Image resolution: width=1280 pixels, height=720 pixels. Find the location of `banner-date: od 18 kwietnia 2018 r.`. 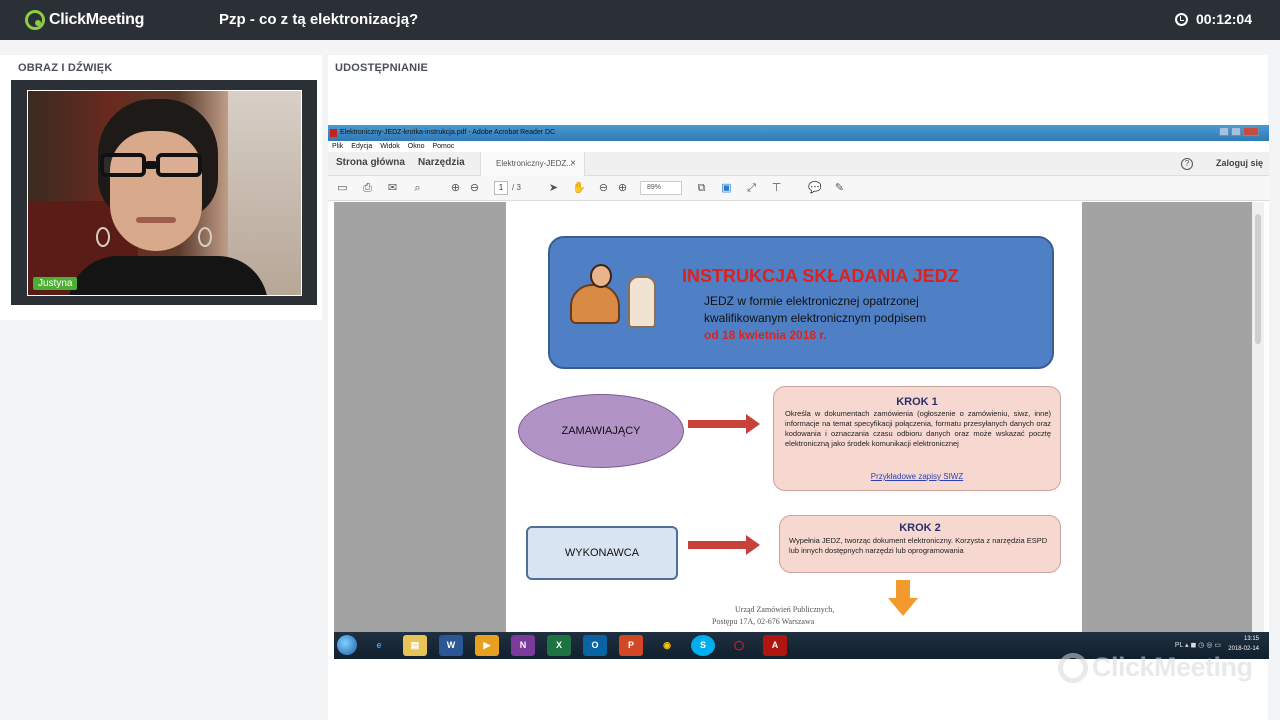

banner-date: od 18 kwietnia 2018 r. is located at coordinates (765, 335).